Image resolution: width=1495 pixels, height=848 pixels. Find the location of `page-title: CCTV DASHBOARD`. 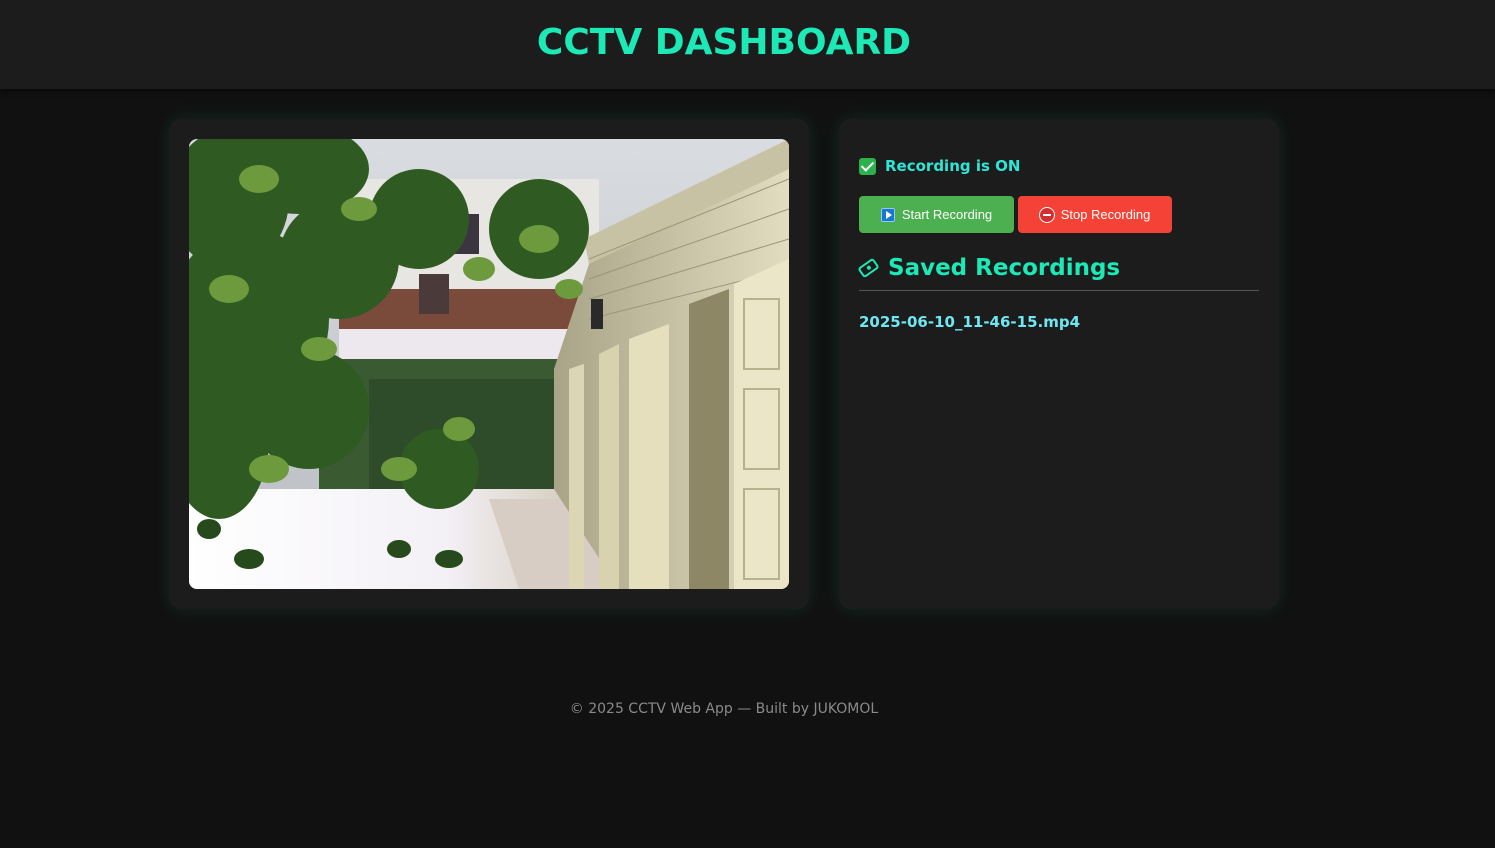

page-title: CCTV DASHBOARD is located at coordinates (724, 42).